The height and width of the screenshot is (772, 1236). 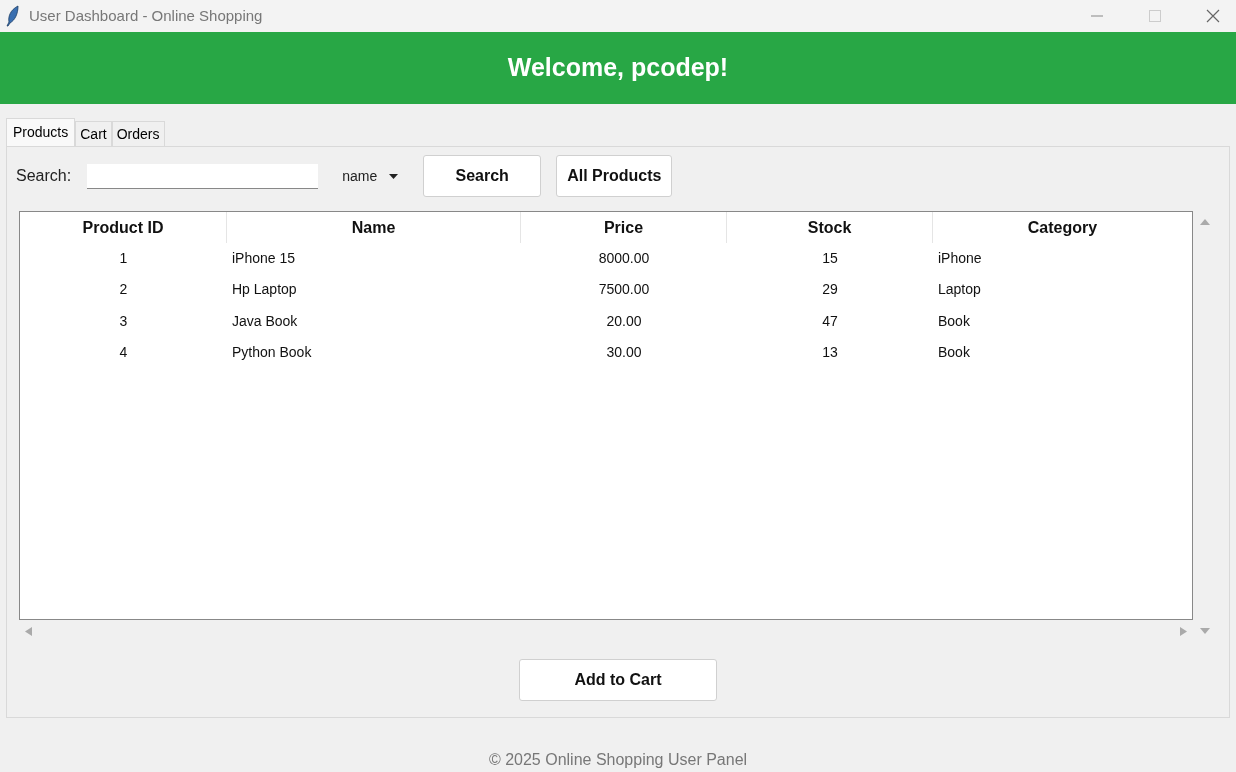 I want to click on table-cell-text: 20.00, so click(x=624, y=321).